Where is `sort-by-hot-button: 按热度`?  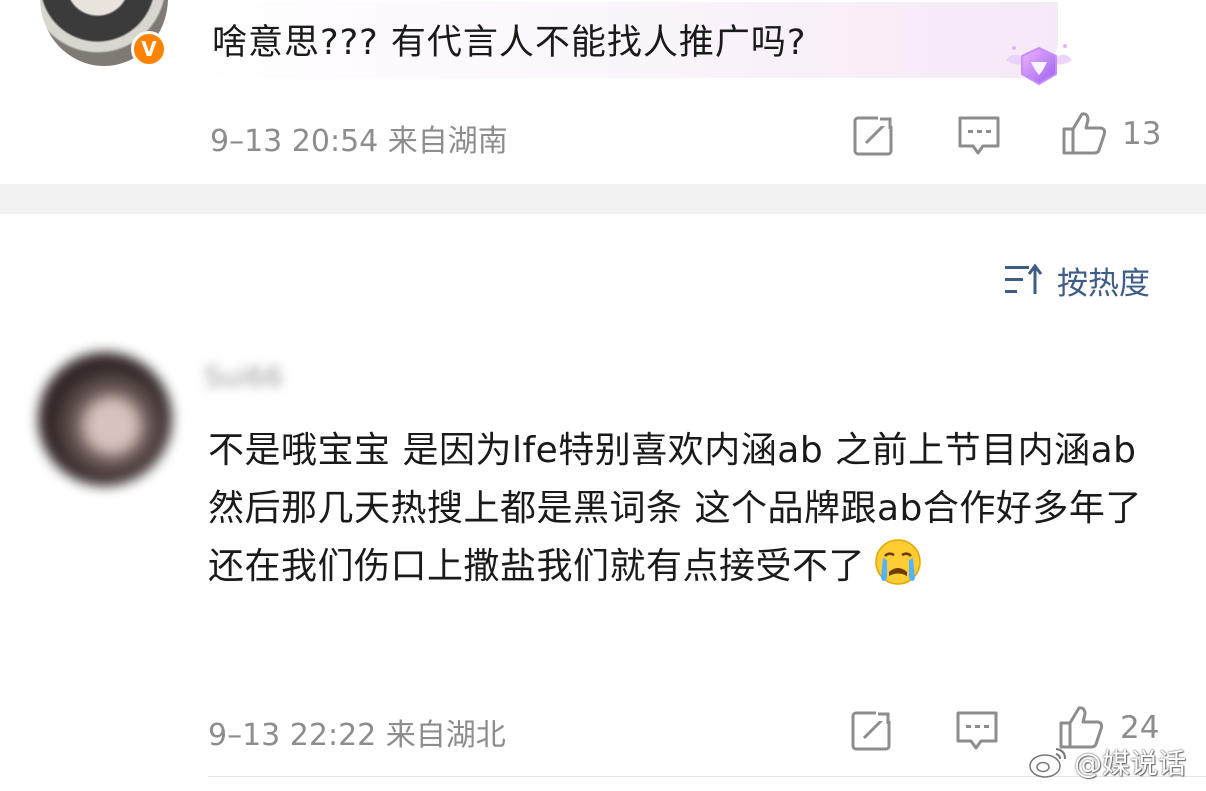
sort-by-hot-button: 按热度 is located at coordinates (1076, 280).